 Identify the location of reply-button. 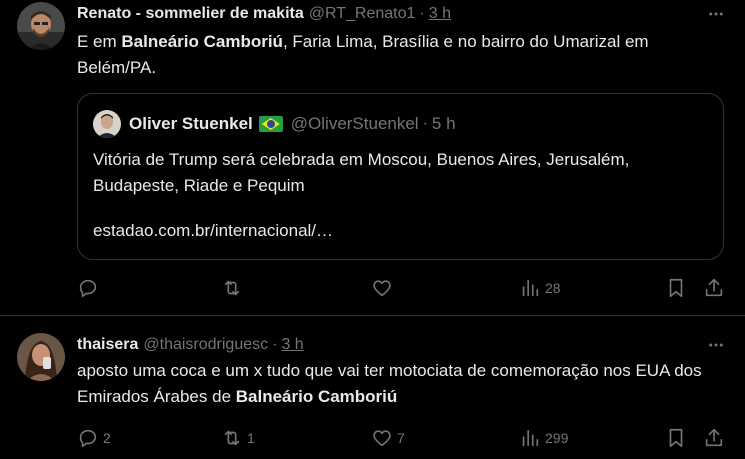
(90, 288).